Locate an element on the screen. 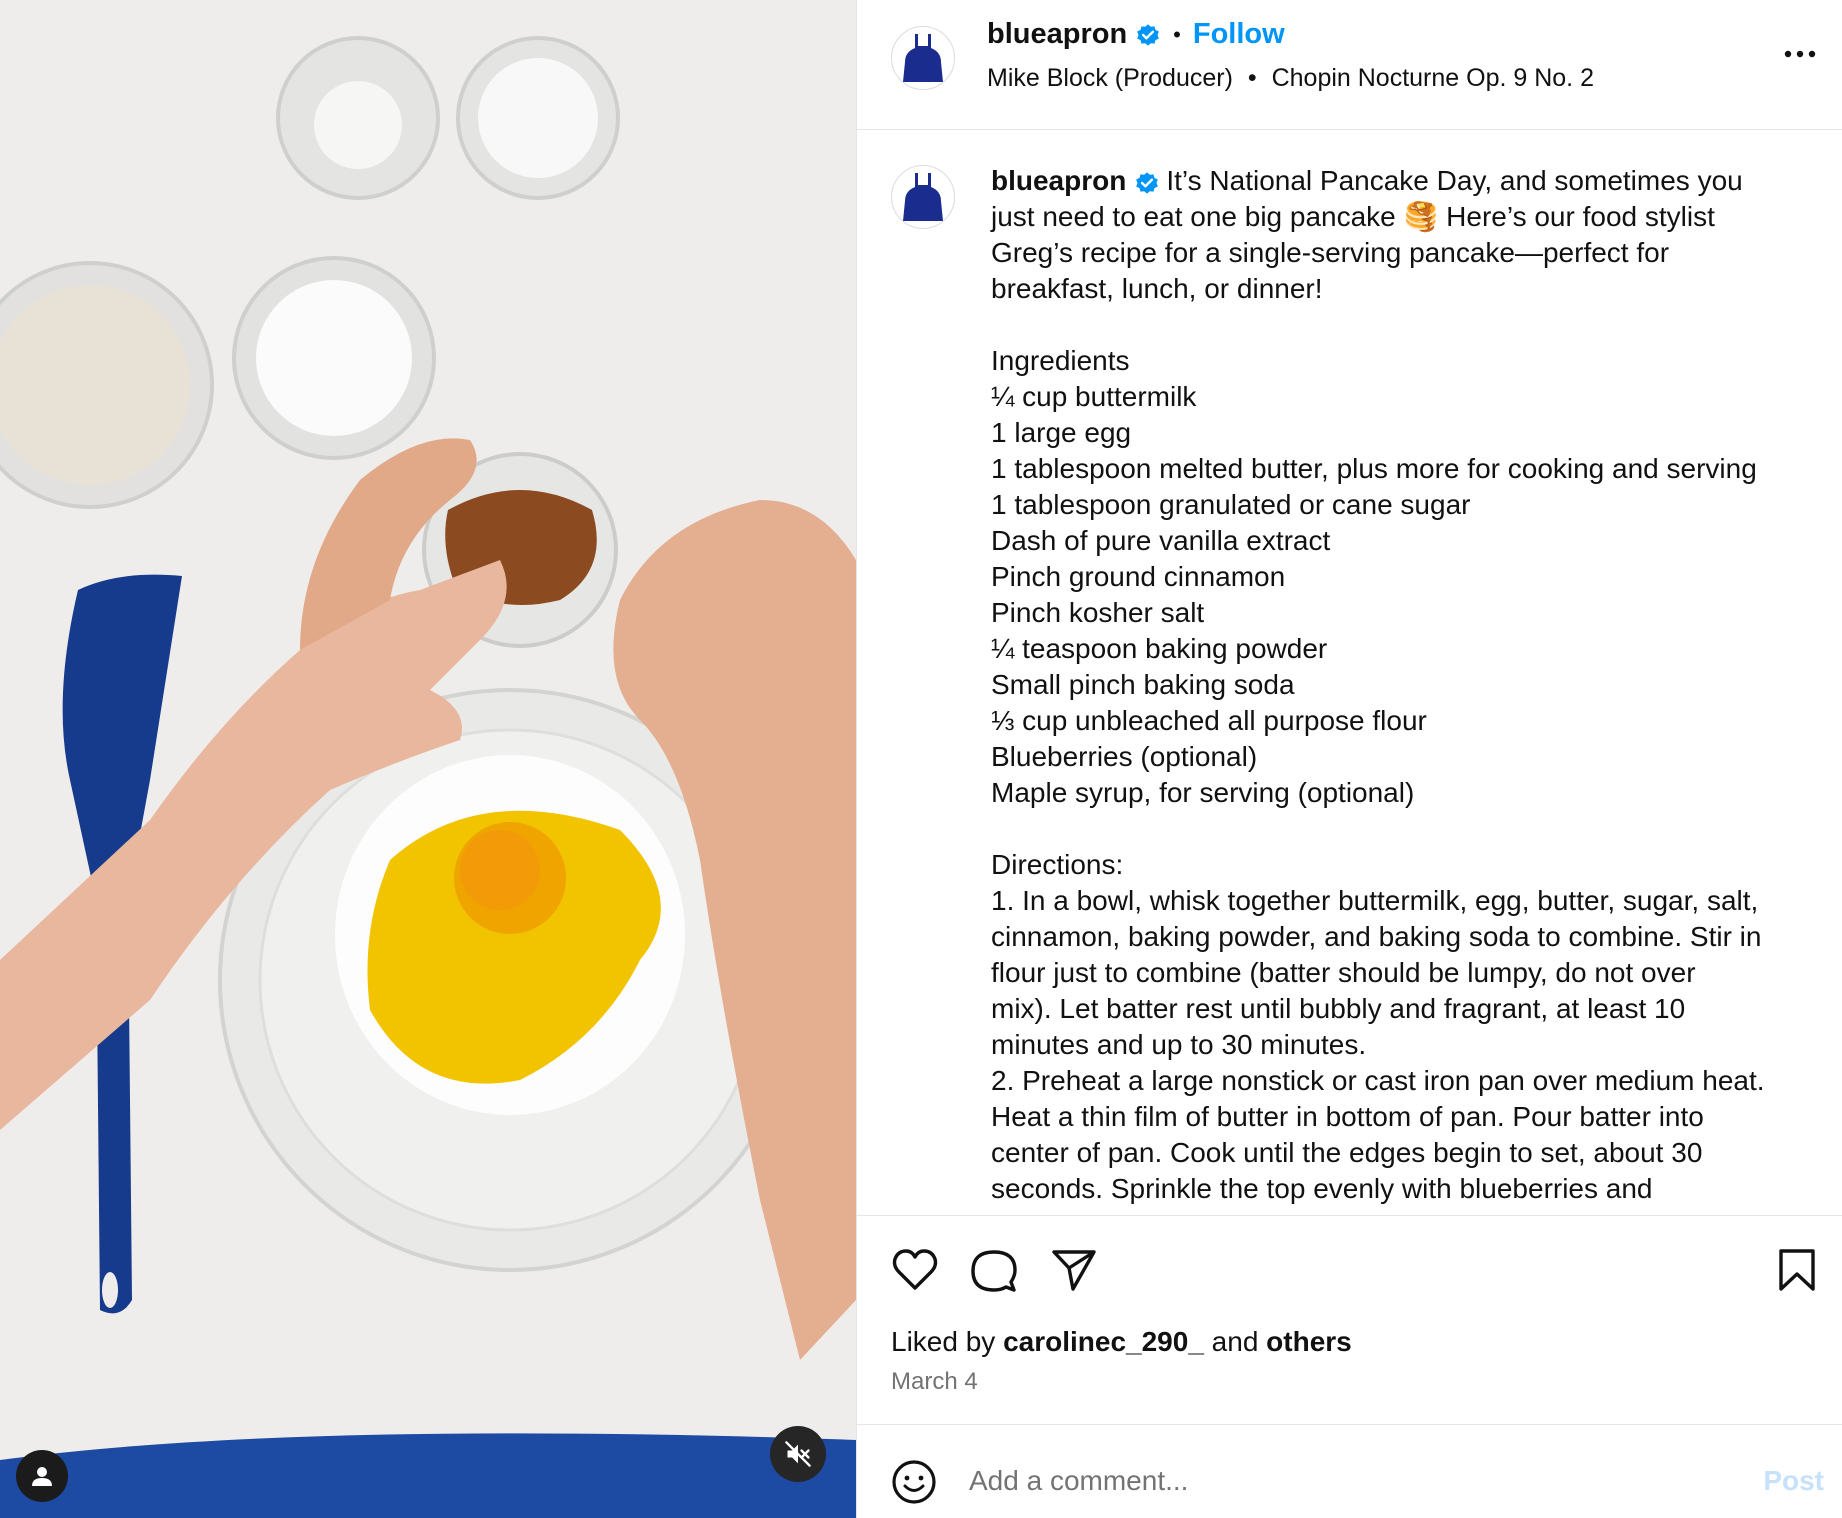 The height and width of the screenshot is (1518, 1842). comment-icon is located at coordinates (994, 1271).